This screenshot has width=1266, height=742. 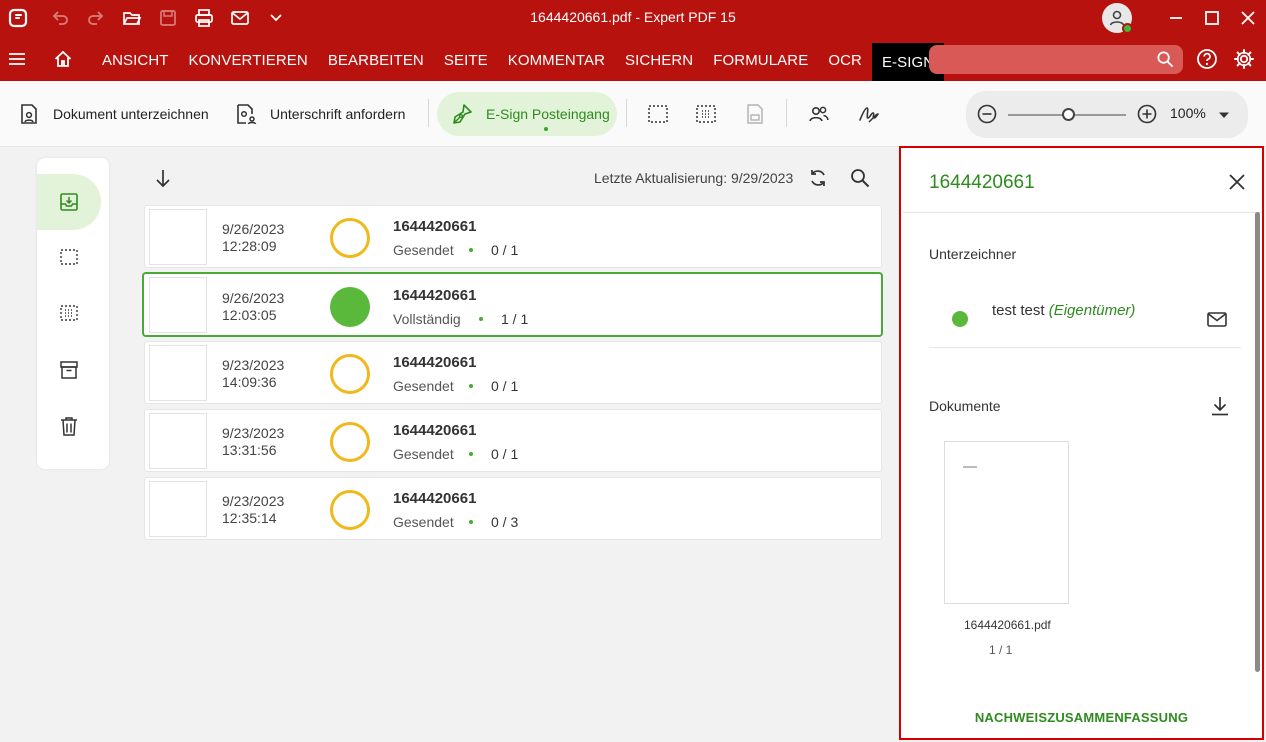 What do you see at coordinates (168, 18) in the screenshot?
I see `save-icon` at bounding box center [168, 18].